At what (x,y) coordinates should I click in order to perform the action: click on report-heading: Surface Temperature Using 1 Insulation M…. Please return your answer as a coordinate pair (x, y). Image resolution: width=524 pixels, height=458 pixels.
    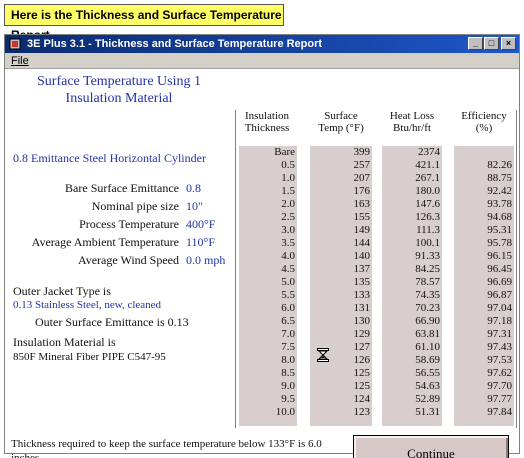
    Looking at the image, I should click on (119, 90).